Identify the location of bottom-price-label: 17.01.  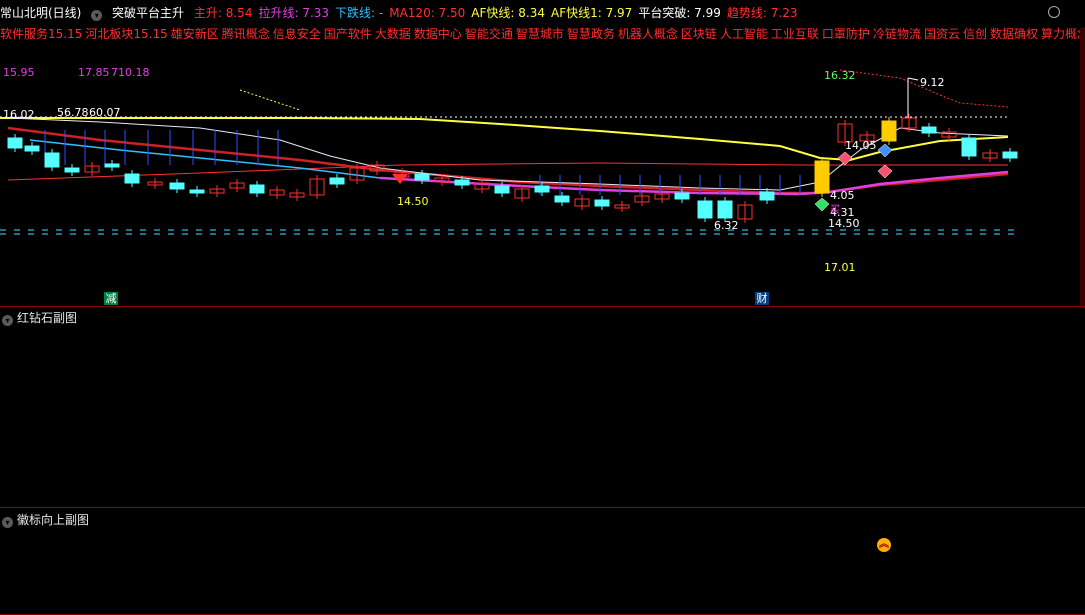
(840, 267).